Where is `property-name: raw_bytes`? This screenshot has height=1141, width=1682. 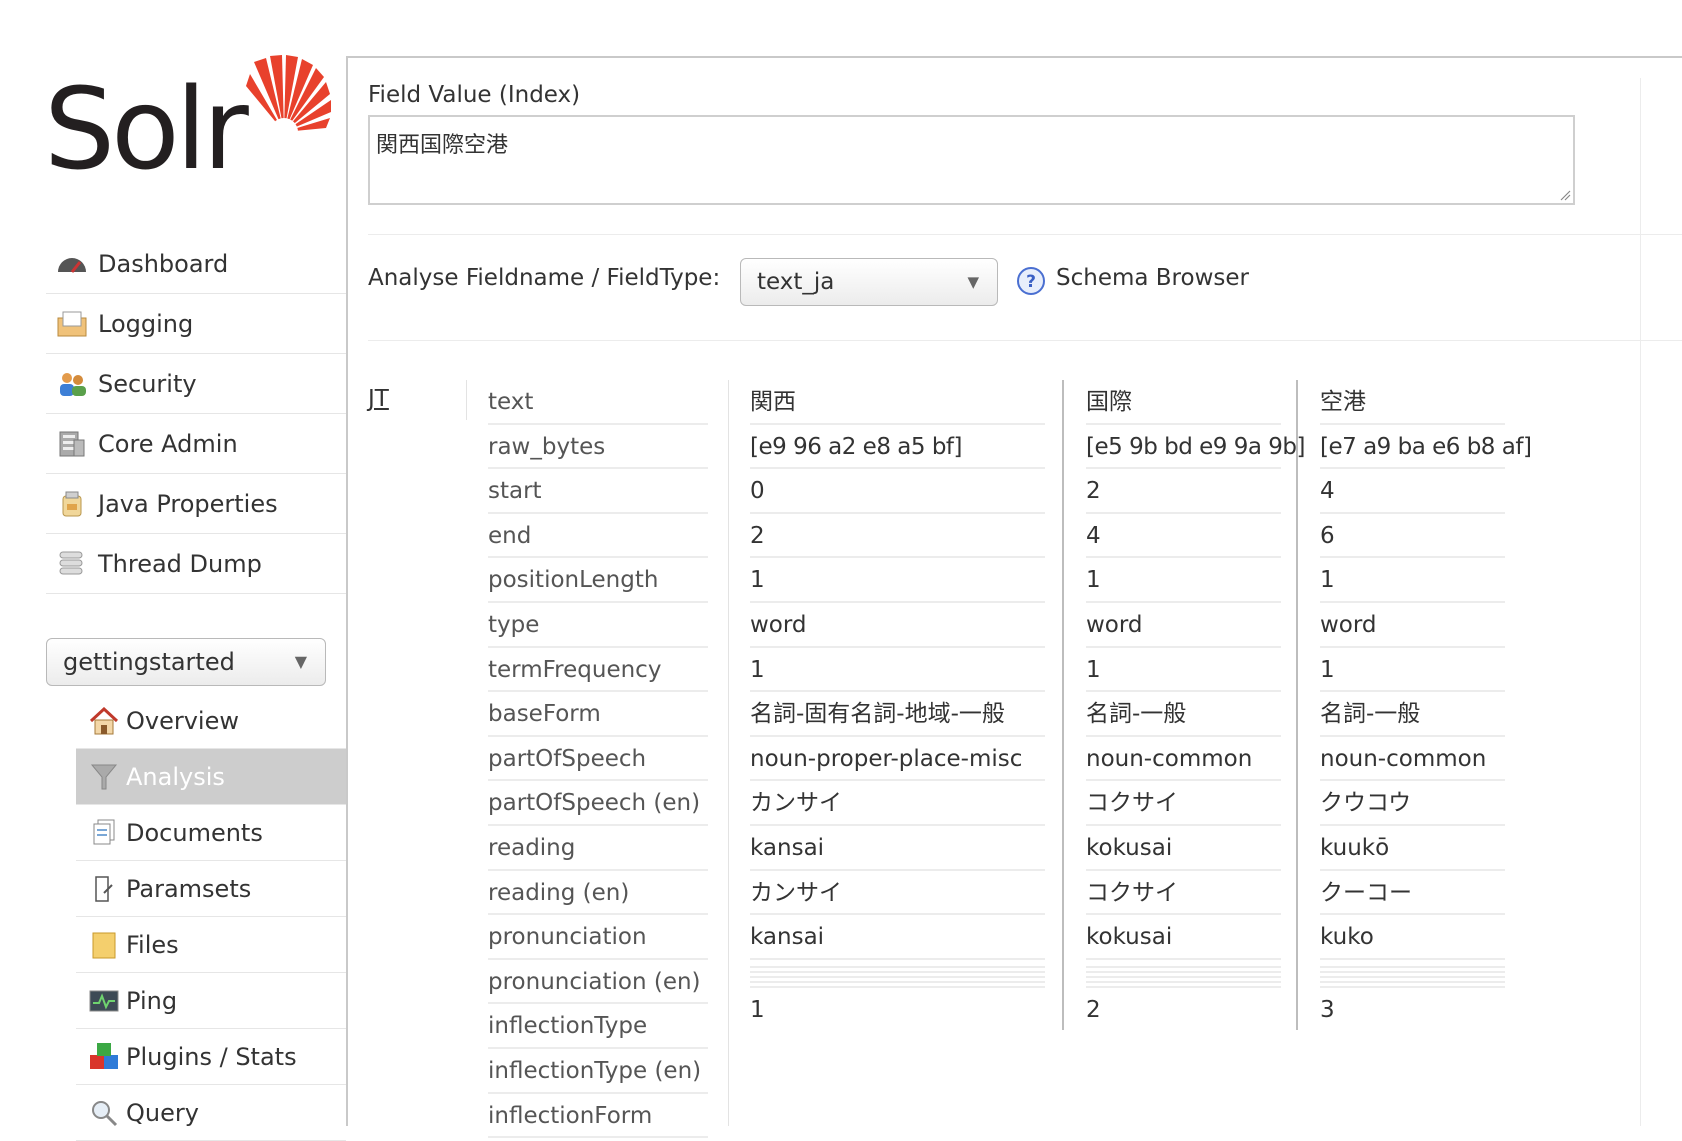 property-name: raw_bytes is located at coordinates (598, 447).